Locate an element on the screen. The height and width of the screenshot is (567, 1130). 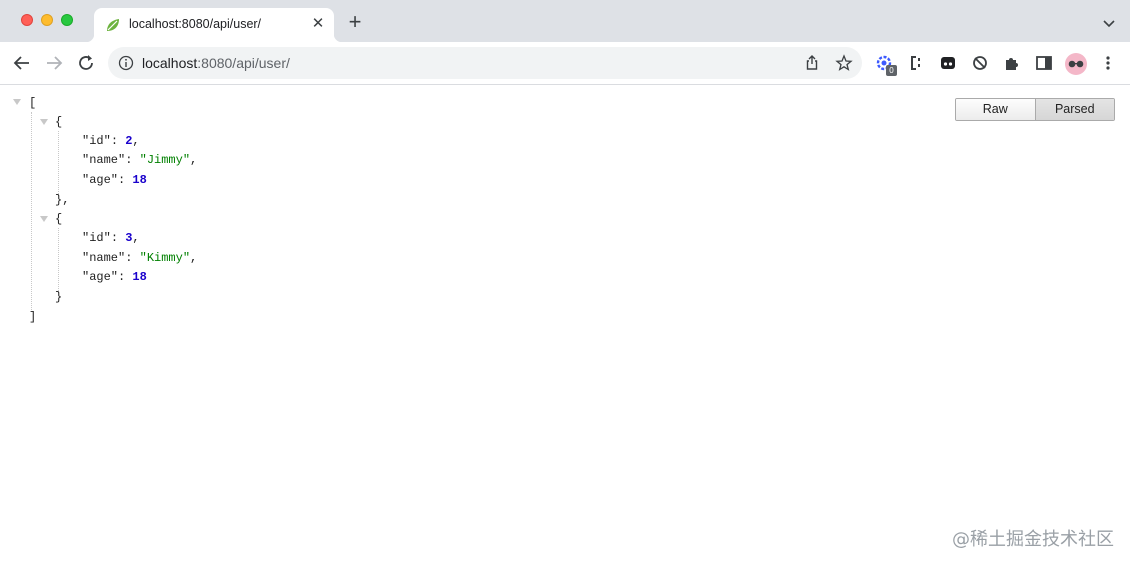
json-field-id: "id": 3, is located at coordinates (111, 238).